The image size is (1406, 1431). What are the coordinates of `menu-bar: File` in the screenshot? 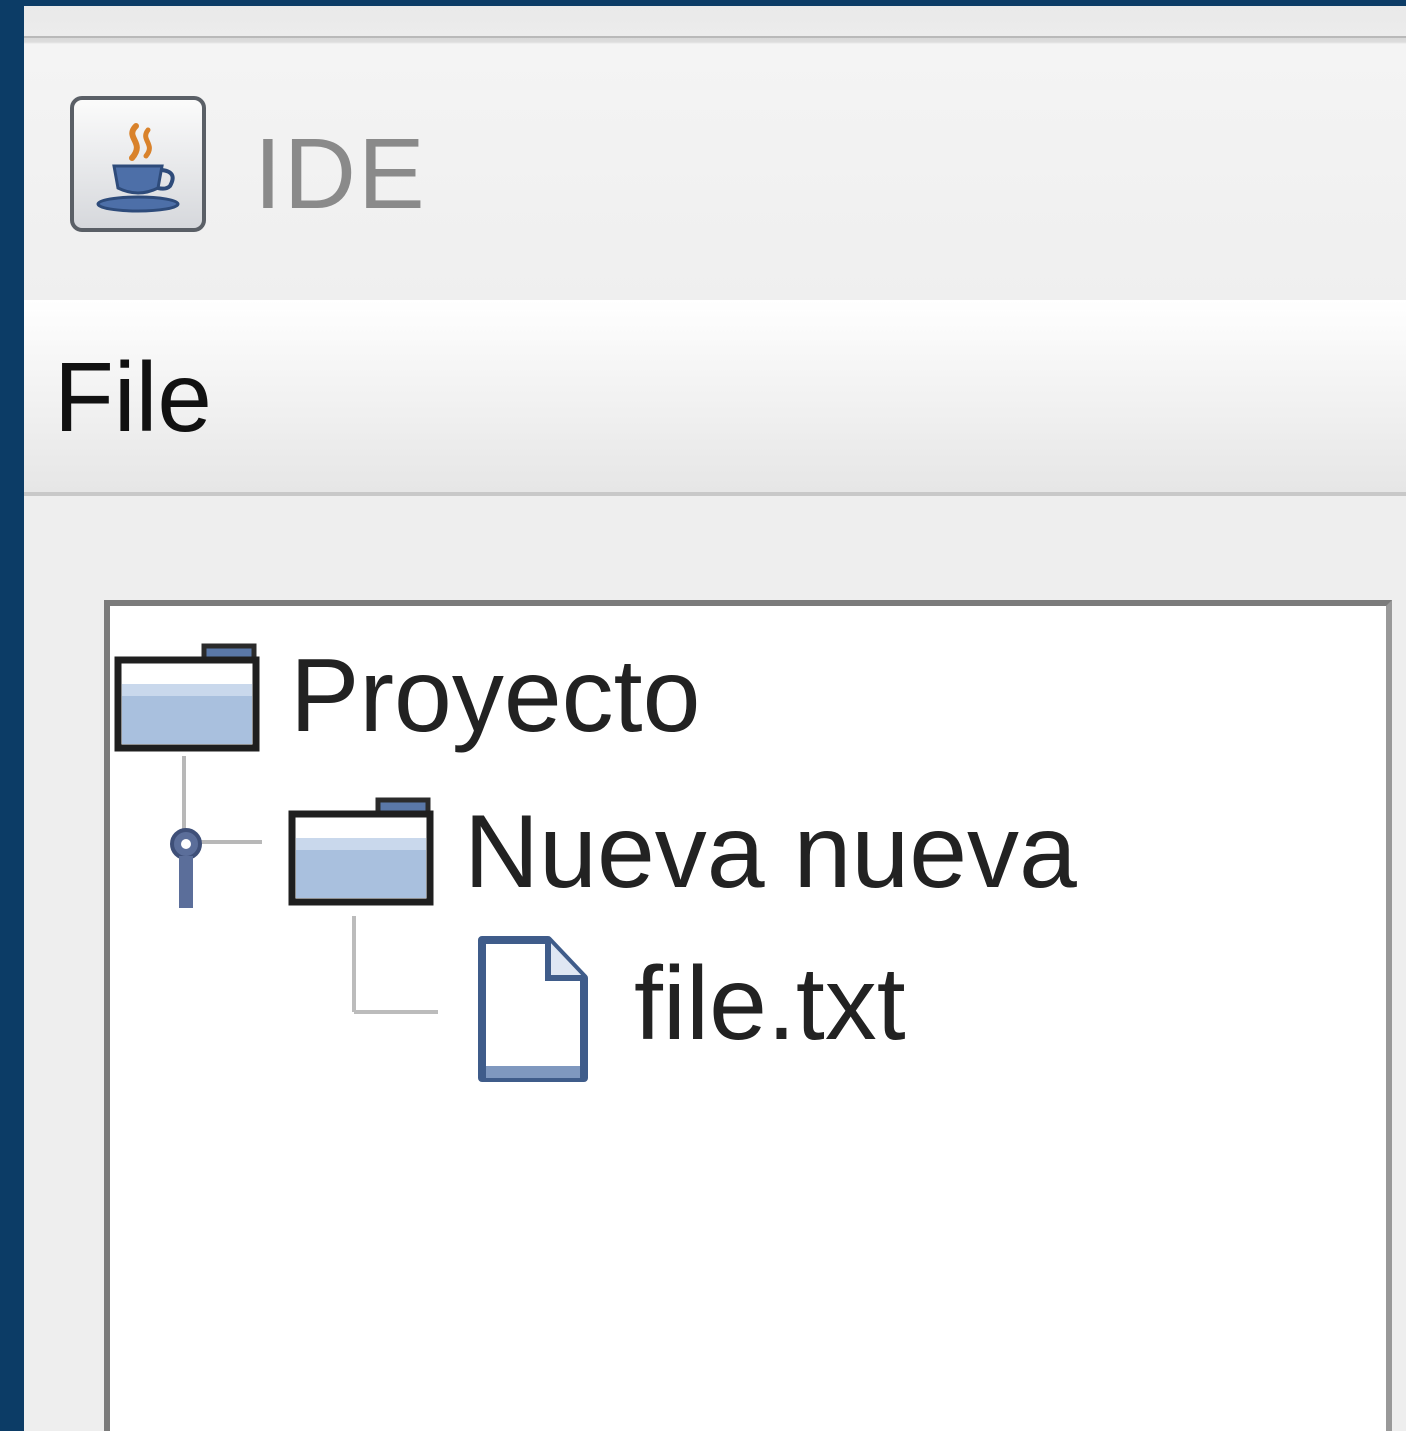 It's located at (715, 398).